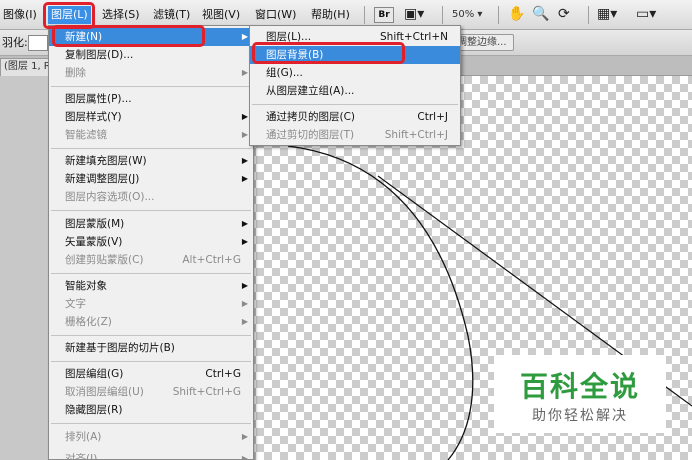  Describe the element at coordinates (564, 14) in the screenshot. I see `rotate-view-icon: ⟳` at that location.